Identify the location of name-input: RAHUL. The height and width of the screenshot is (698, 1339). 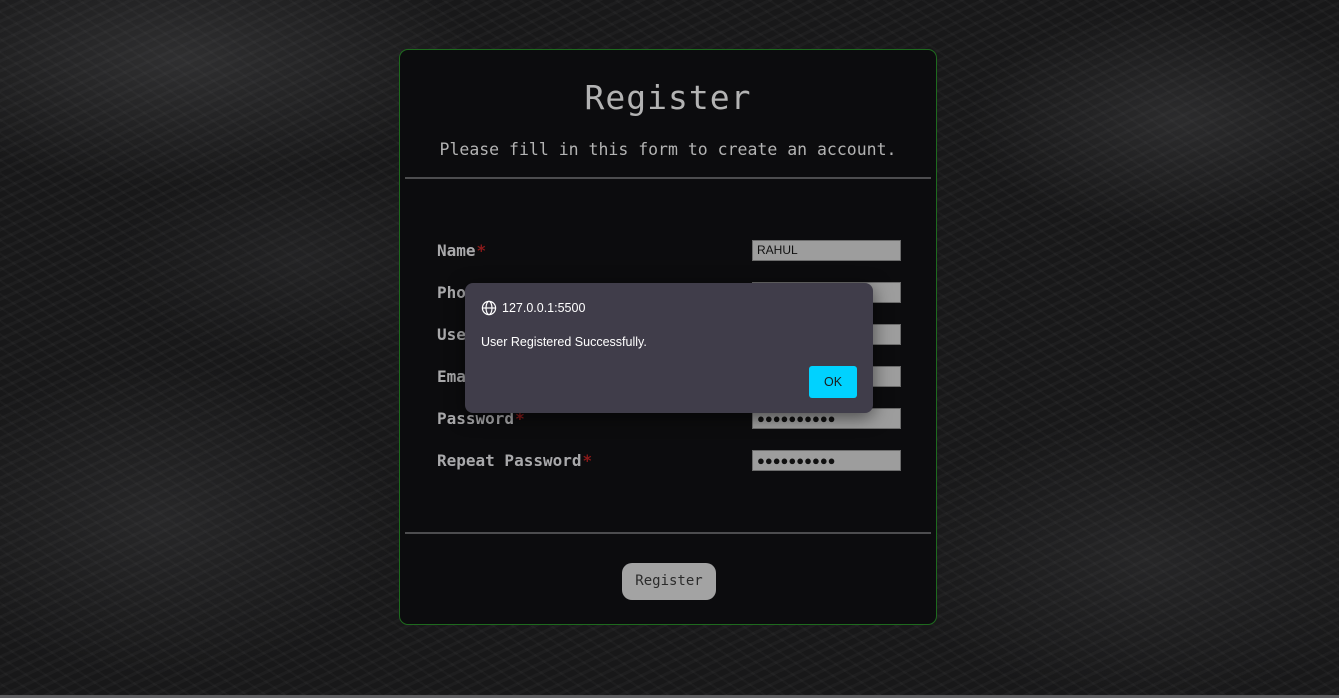
(826, 250).